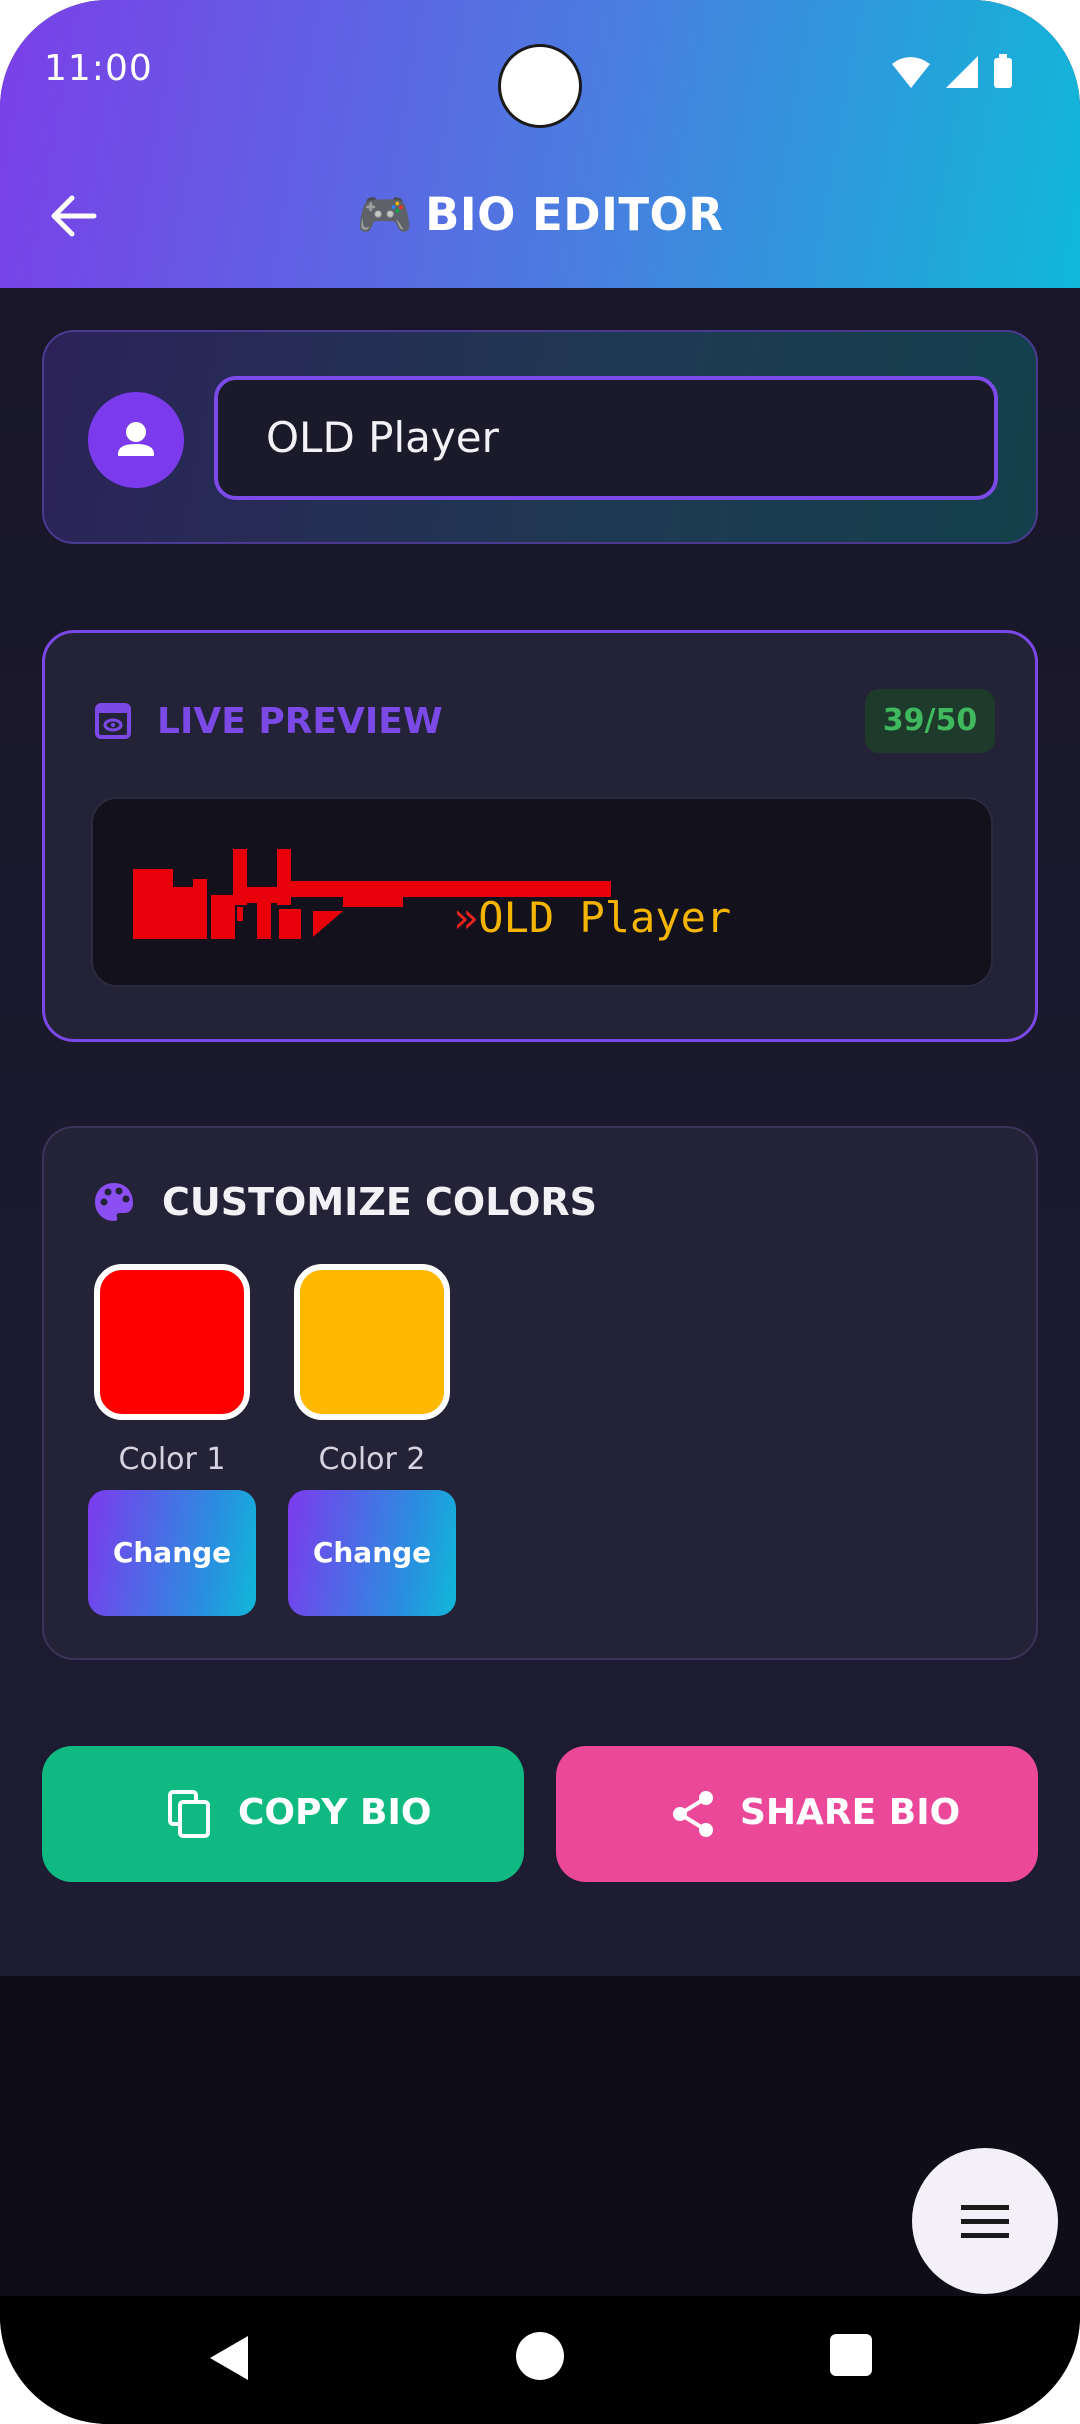  I want to click on page-title: 🎮 BIO EDITOR, so click(540, 214).